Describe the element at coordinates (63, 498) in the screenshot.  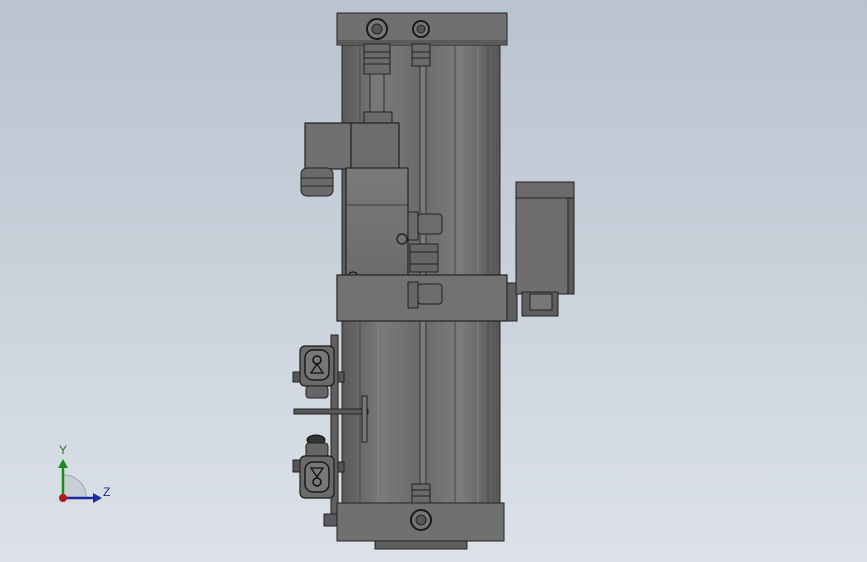
I see `origin-point` at that location.